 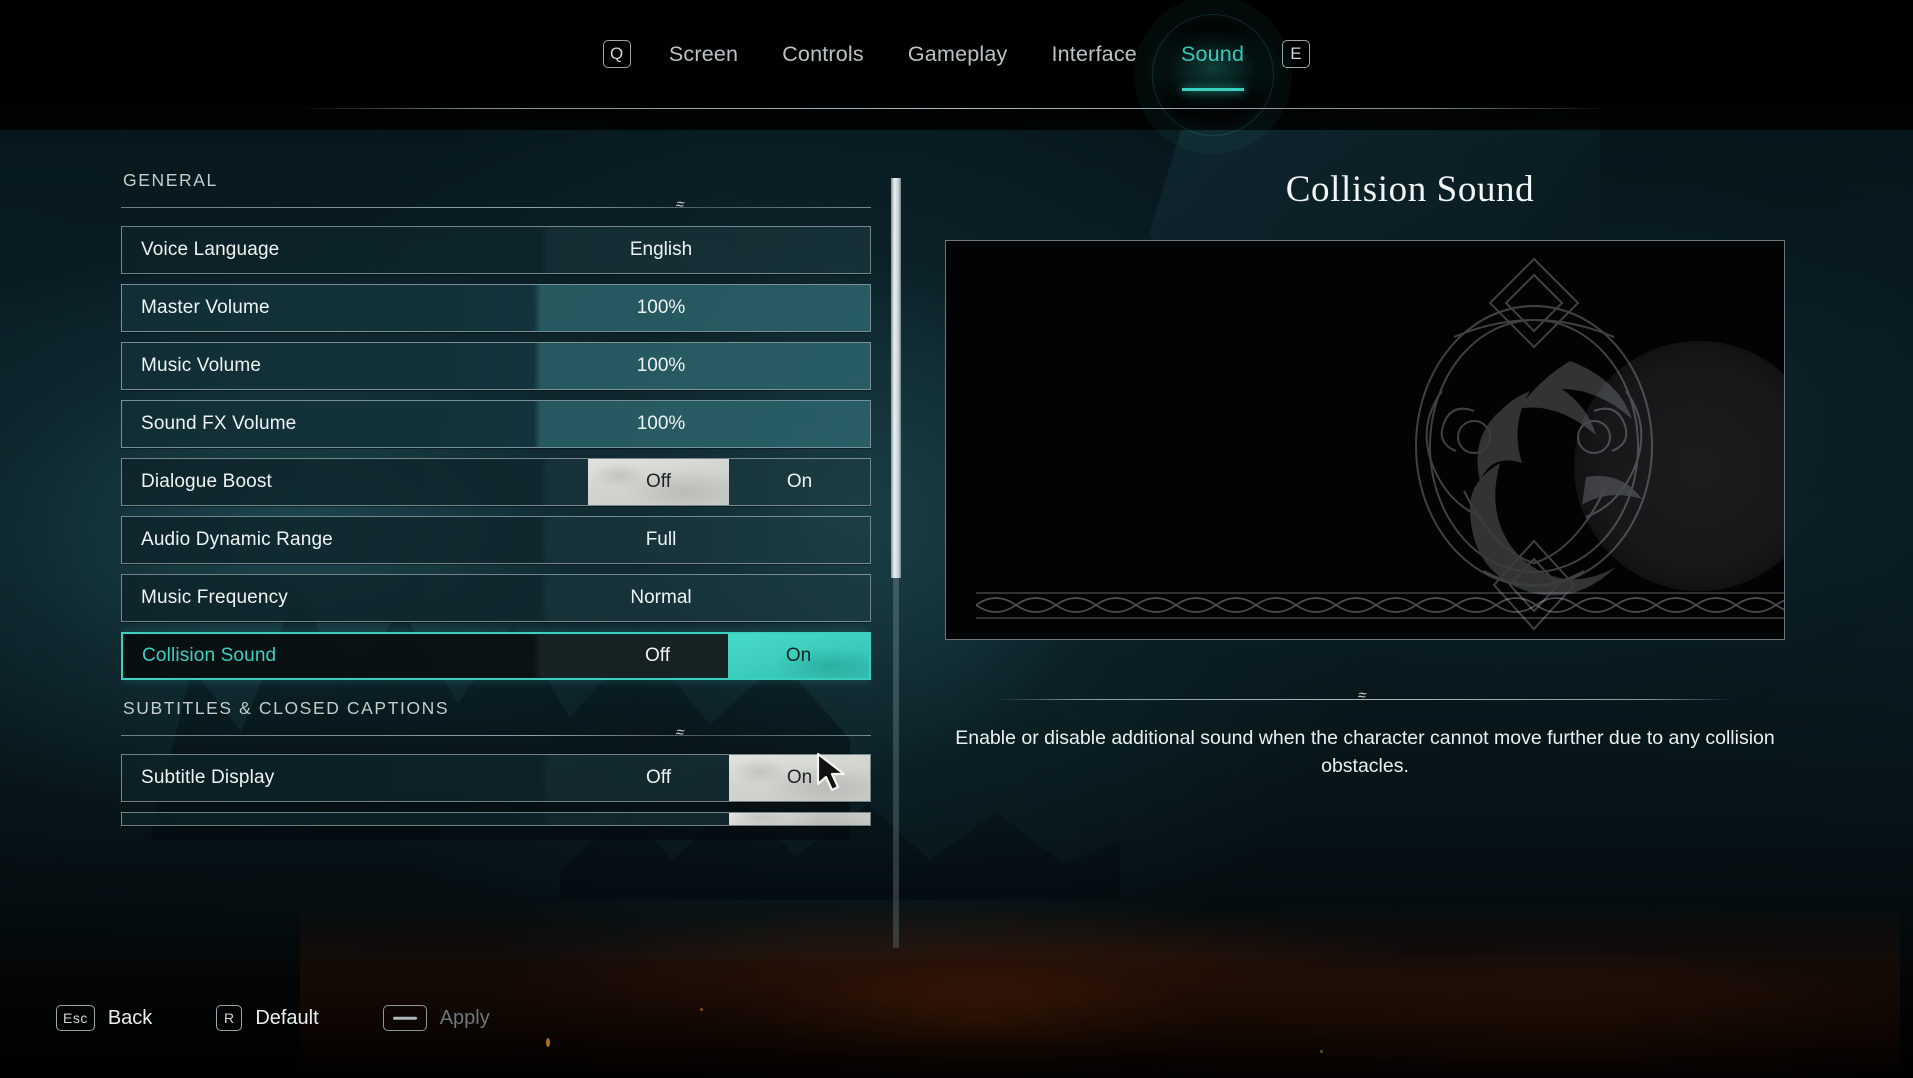 I want to click on tab-interface-label: Interface, so click(x=1094, y=53).